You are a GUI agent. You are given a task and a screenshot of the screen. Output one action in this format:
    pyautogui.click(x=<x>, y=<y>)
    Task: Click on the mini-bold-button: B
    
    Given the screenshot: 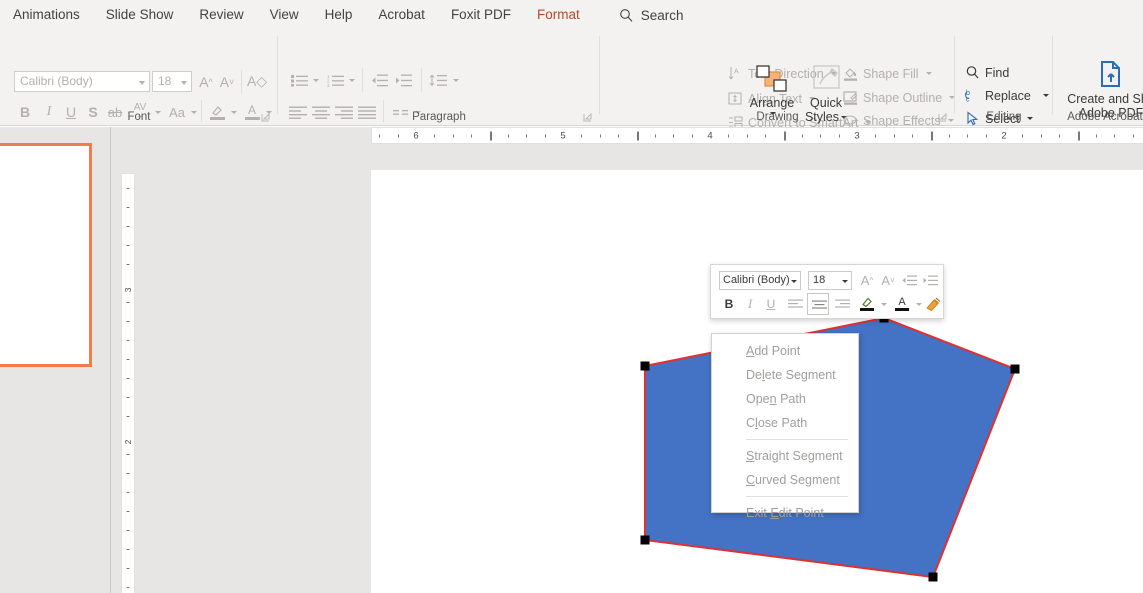 What is the action you would take?
    pyautogui.click(x=729, y=304)
    